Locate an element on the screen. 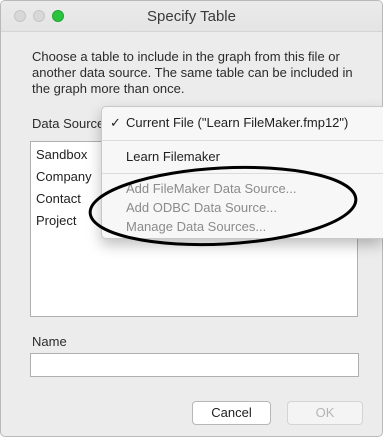 The width and height of the screenshot is (383, 437). title-bar: Specify Table is located at coordinates (191, 16).